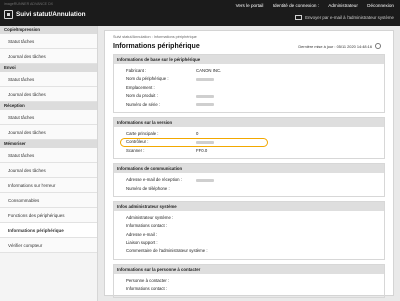  Describe the element at coordinates (147, 79) in the screenshot. I see `info-label: Nom du périphérique :` at that location.